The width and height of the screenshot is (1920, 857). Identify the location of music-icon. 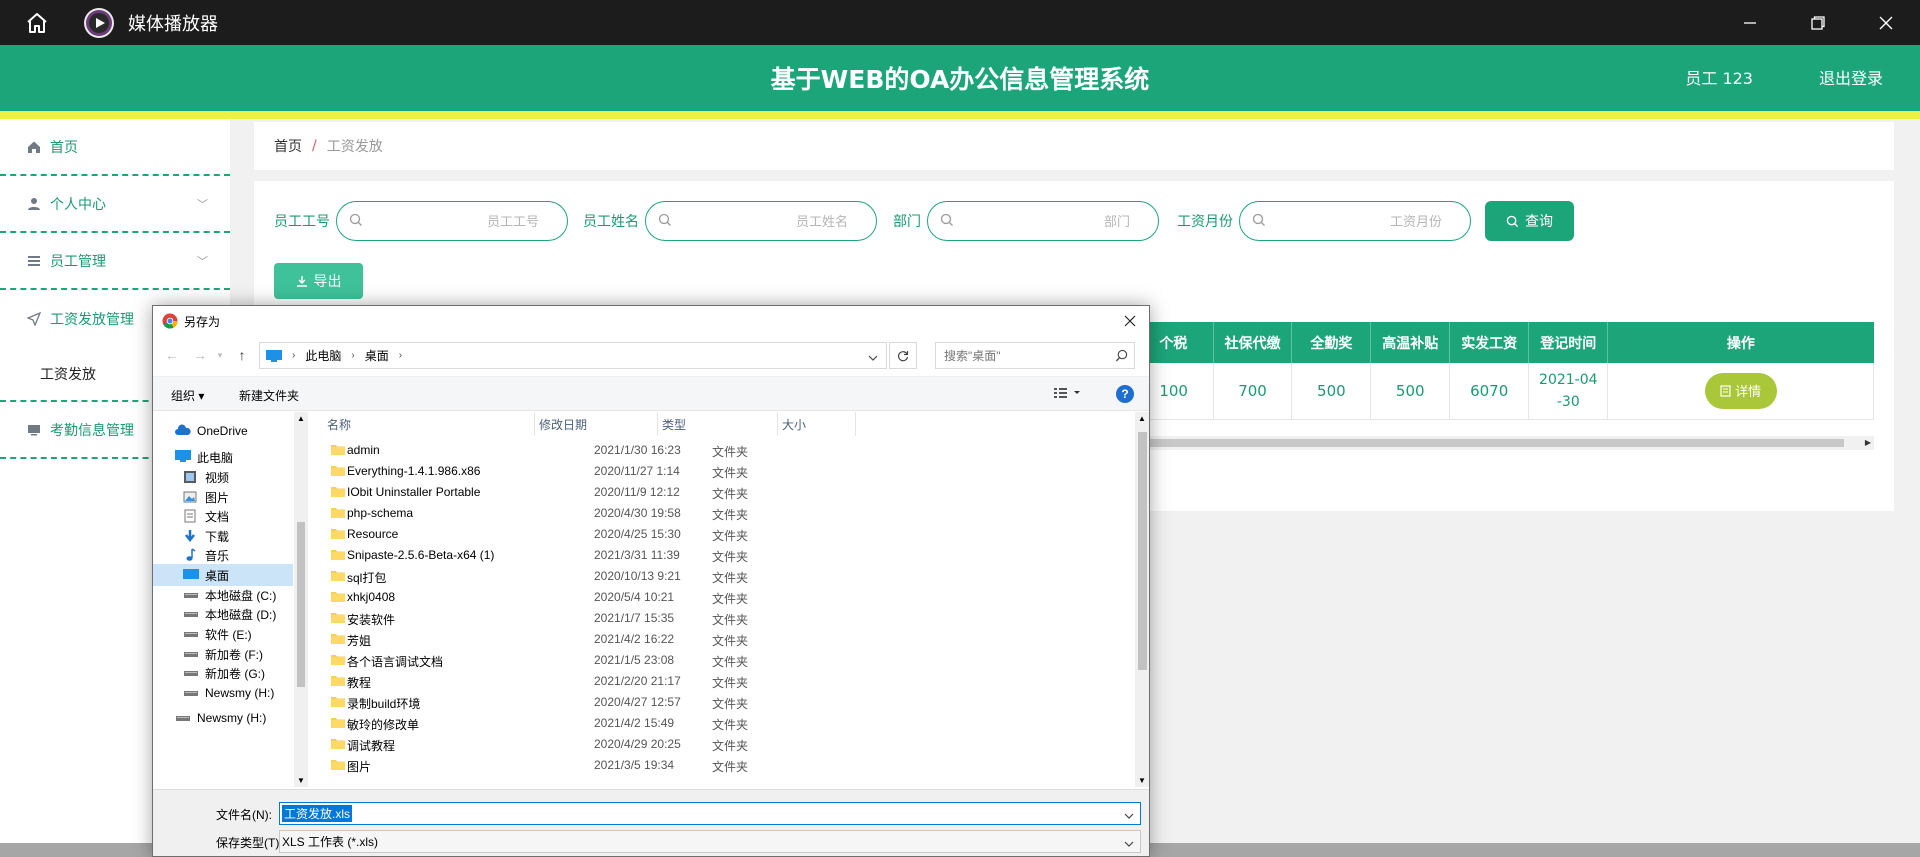
(191, 555).